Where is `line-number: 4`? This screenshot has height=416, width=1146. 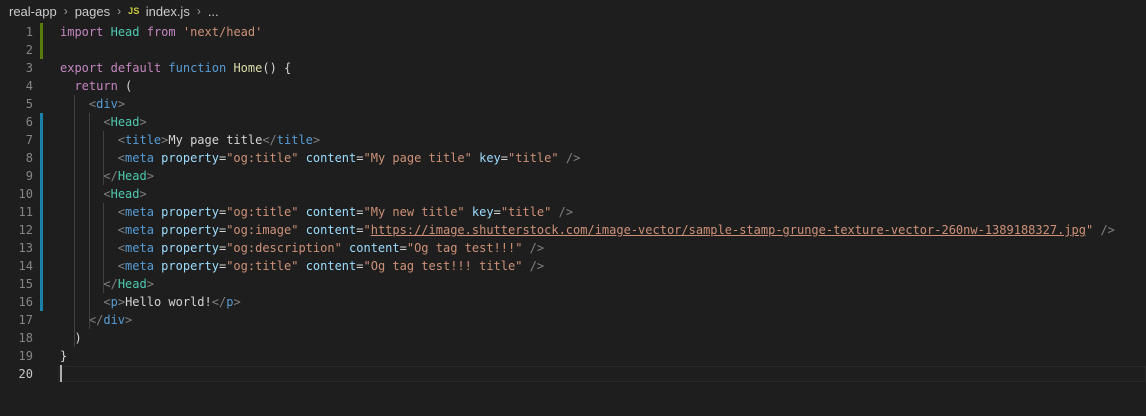
line-number: 4 is located at coordinates (29, 86).